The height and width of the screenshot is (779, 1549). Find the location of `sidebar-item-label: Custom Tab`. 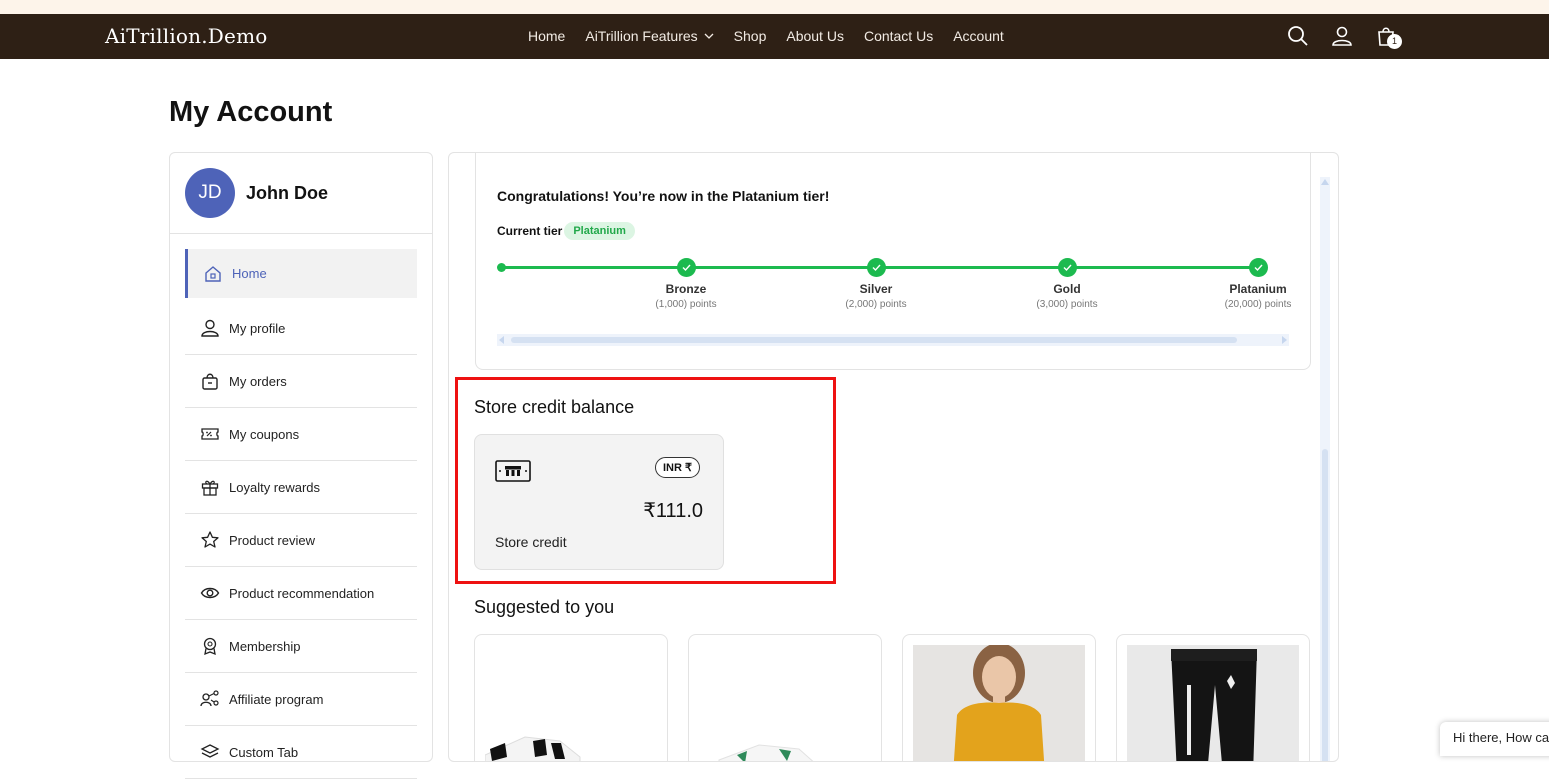

sidebar-item-label: Custom Tab is located at coordinates (264, 752).